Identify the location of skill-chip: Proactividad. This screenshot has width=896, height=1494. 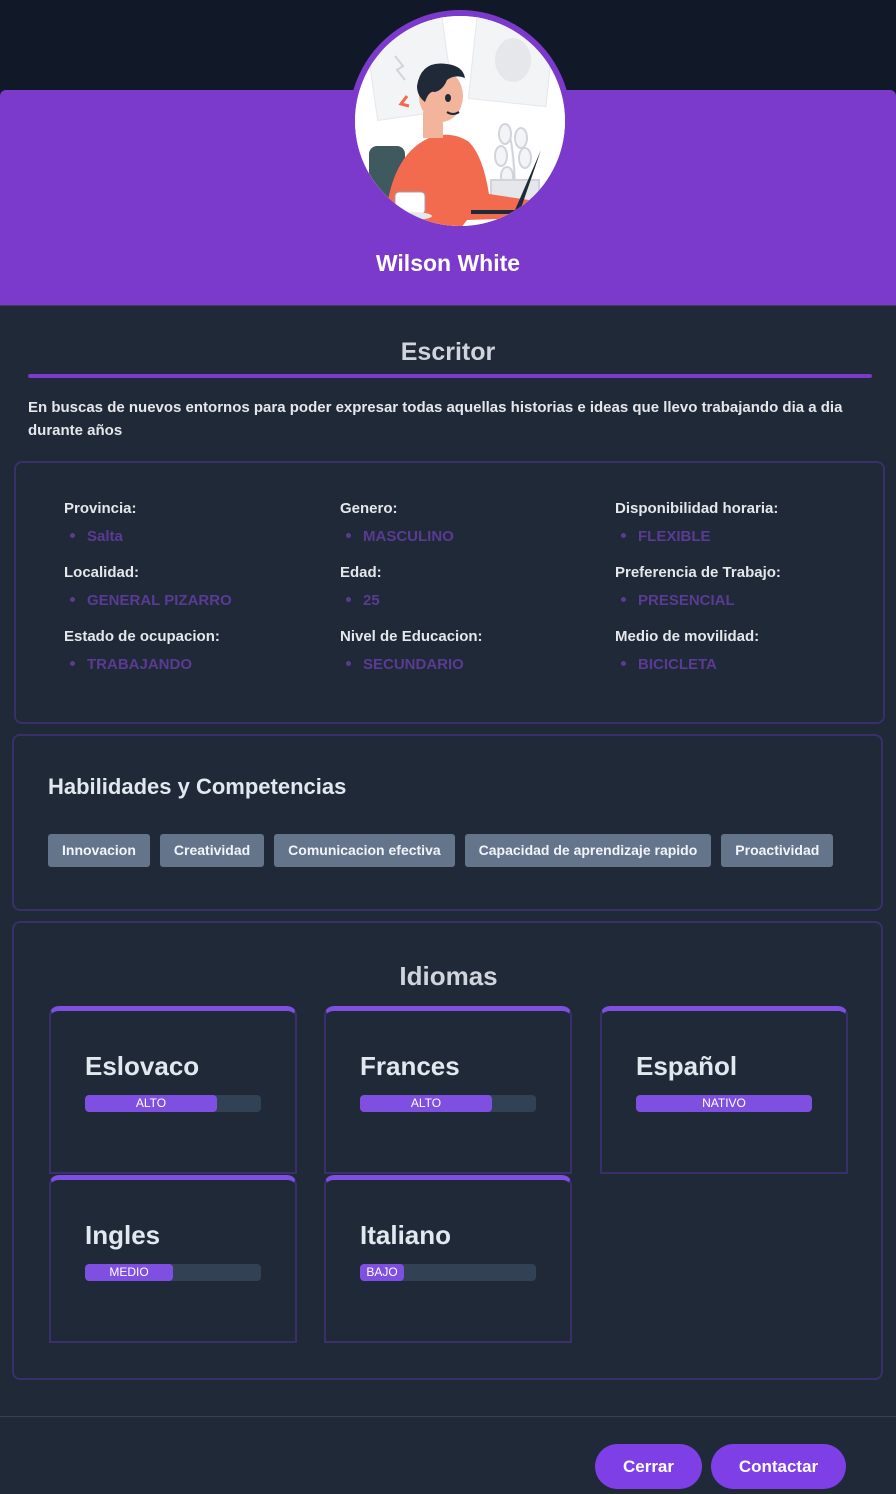
(777, 850).